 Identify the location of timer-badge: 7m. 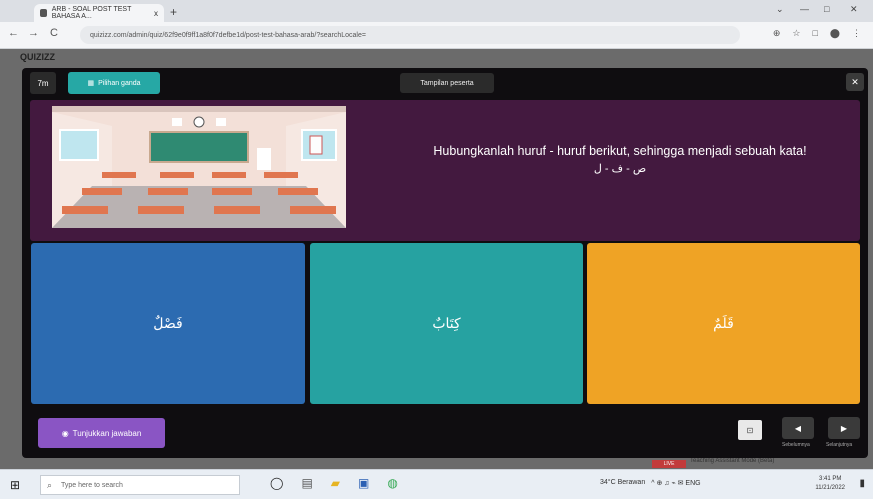
(43, 83).